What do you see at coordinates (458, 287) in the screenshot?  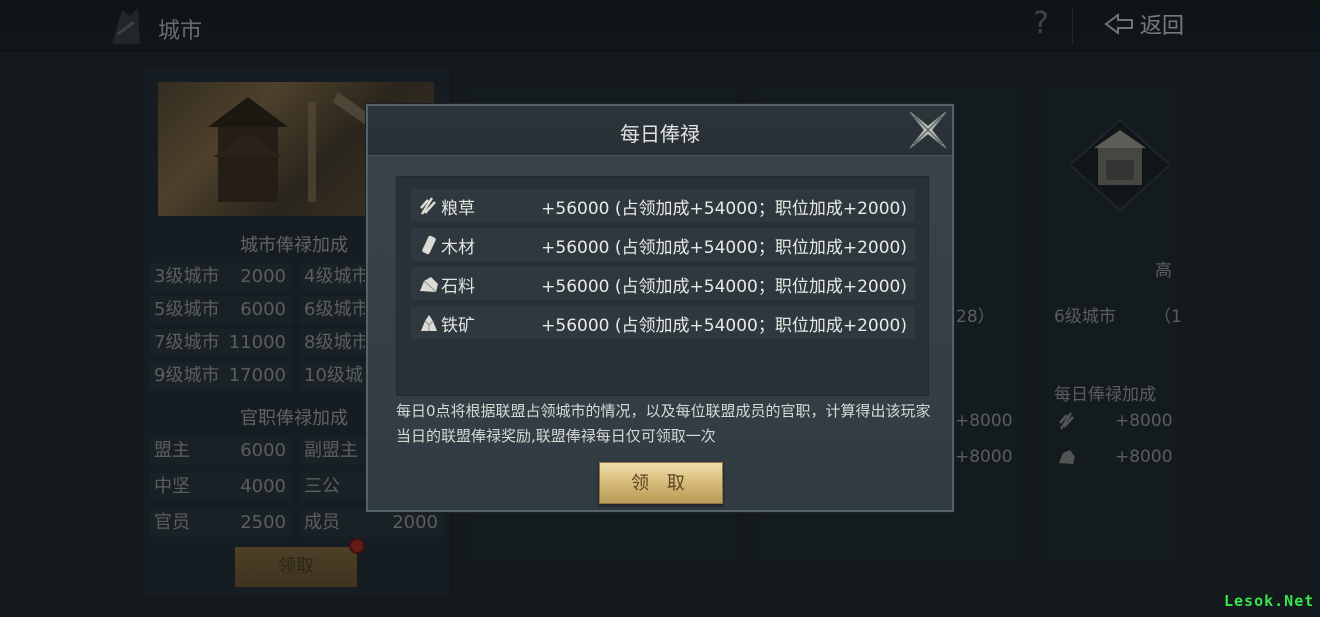 I see `resource-name: 石料` at bounding box center [458, 287].